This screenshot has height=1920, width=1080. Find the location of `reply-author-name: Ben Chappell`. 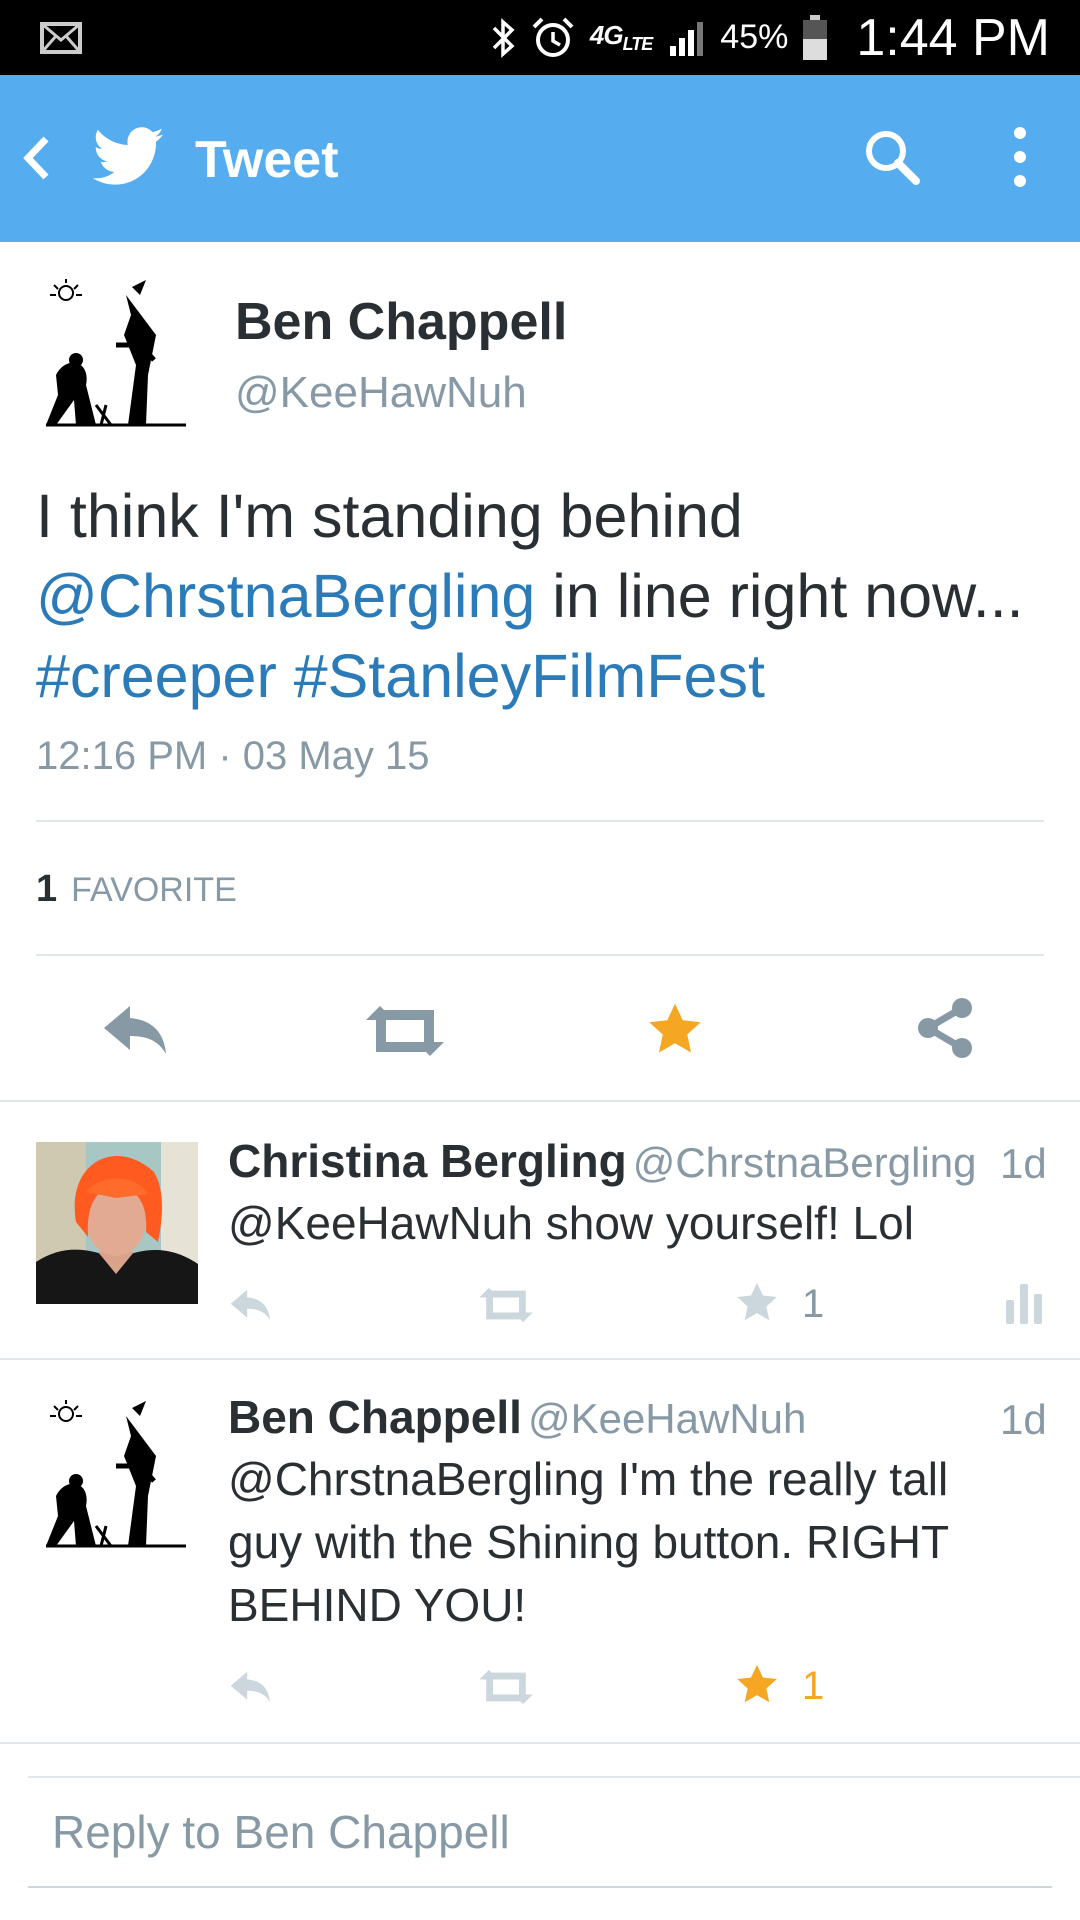

reply-author-name: Ben Chappell is located at coordinates (375, 1417).